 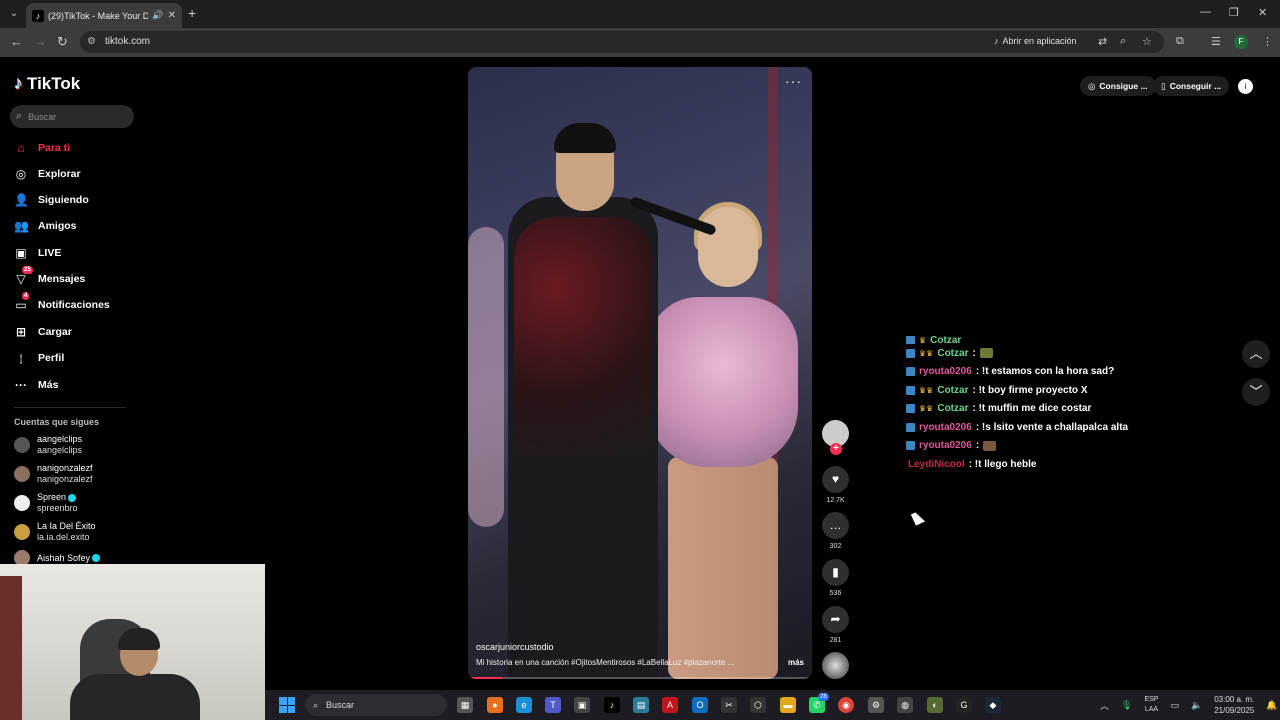 I want to click on nav-label: Mensajes, so click(x=62, y=279).